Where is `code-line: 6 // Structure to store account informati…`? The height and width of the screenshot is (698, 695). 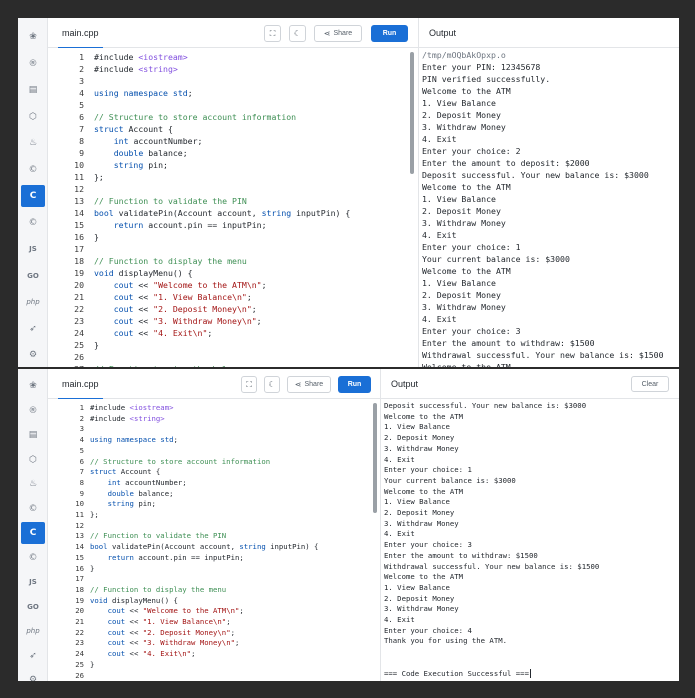 code-line: 6 // Structure to store account informati… is located at coordinates (233, 118).